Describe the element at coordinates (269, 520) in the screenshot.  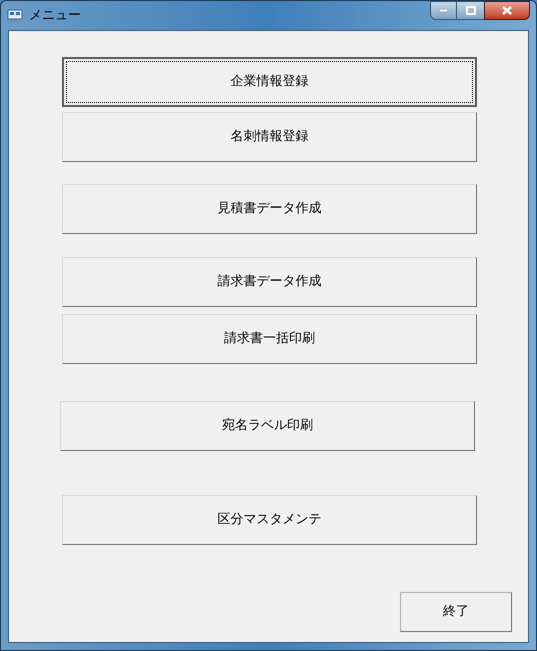
I see `menu-button: 区分マスタメンテ` at that location.